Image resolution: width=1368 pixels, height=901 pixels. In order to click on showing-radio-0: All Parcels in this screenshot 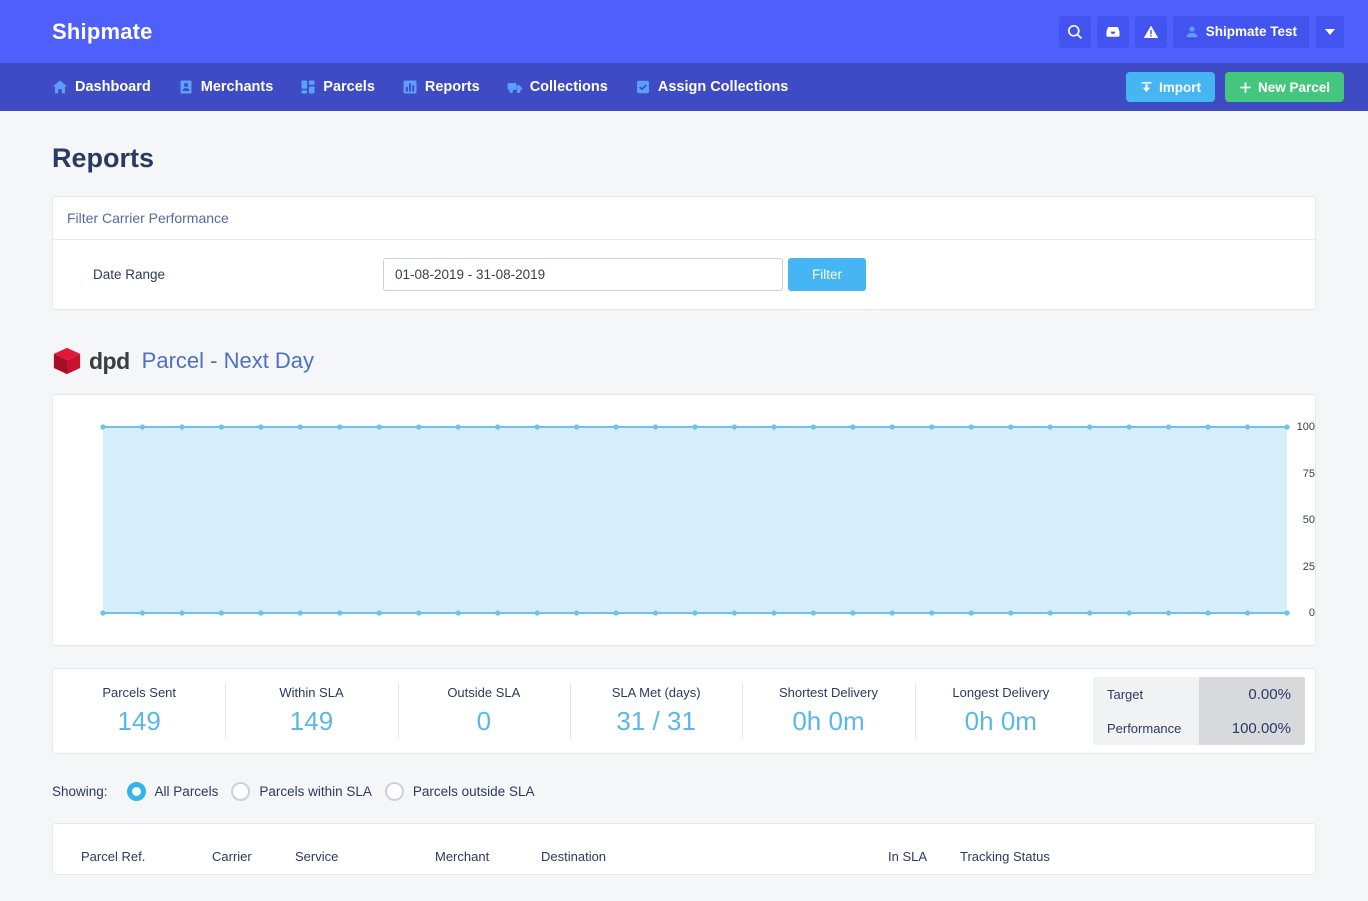, I will do `click(172, 791)`.